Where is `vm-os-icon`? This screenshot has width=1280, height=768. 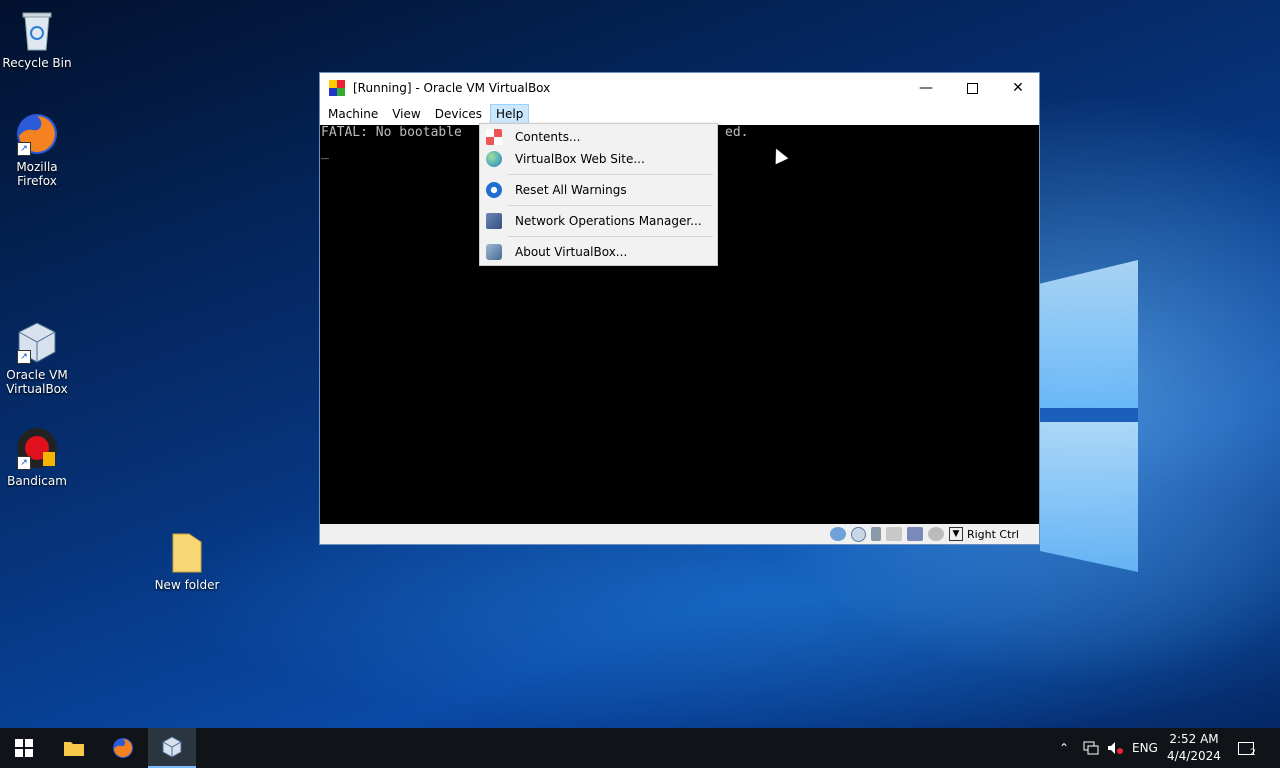 vm-os-icon is located at coordinates (337, 88).